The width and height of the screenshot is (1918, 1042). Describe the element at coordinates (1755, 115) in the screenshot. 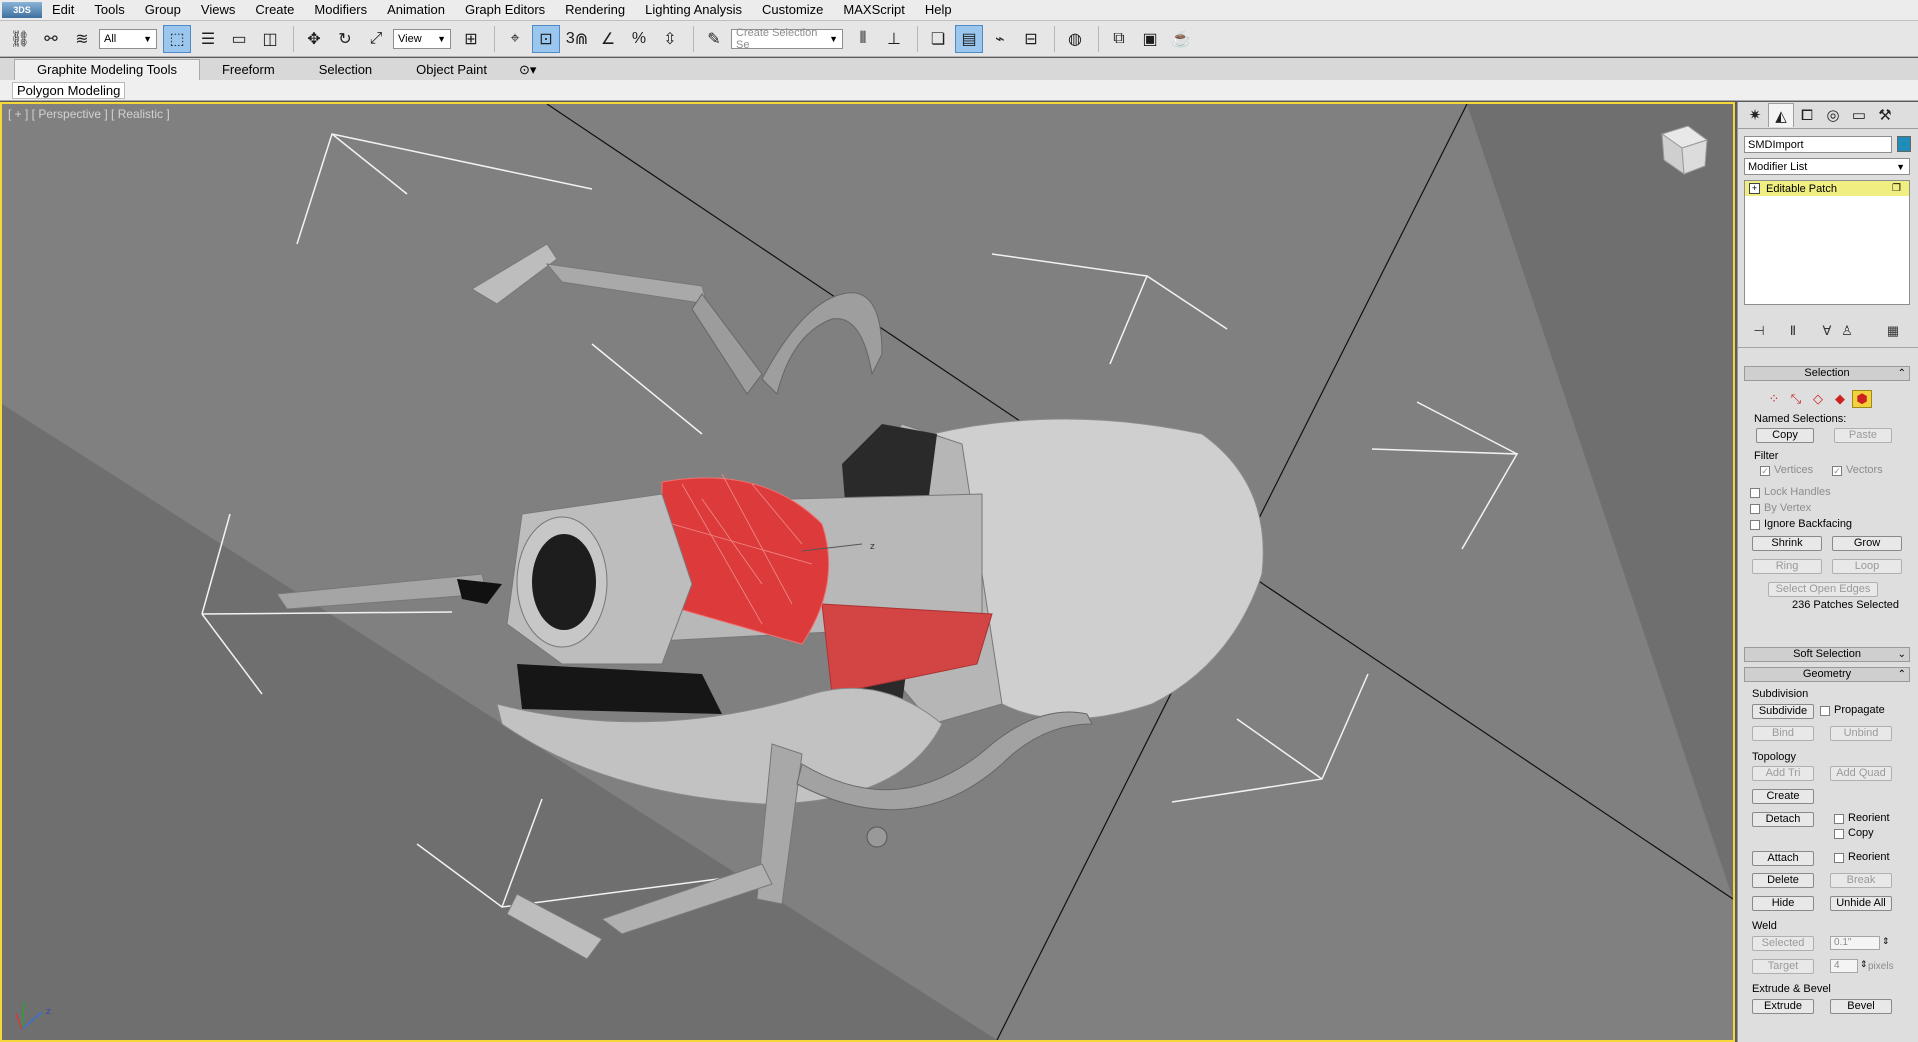

I see `create-tab-icon: ✷` at that location.